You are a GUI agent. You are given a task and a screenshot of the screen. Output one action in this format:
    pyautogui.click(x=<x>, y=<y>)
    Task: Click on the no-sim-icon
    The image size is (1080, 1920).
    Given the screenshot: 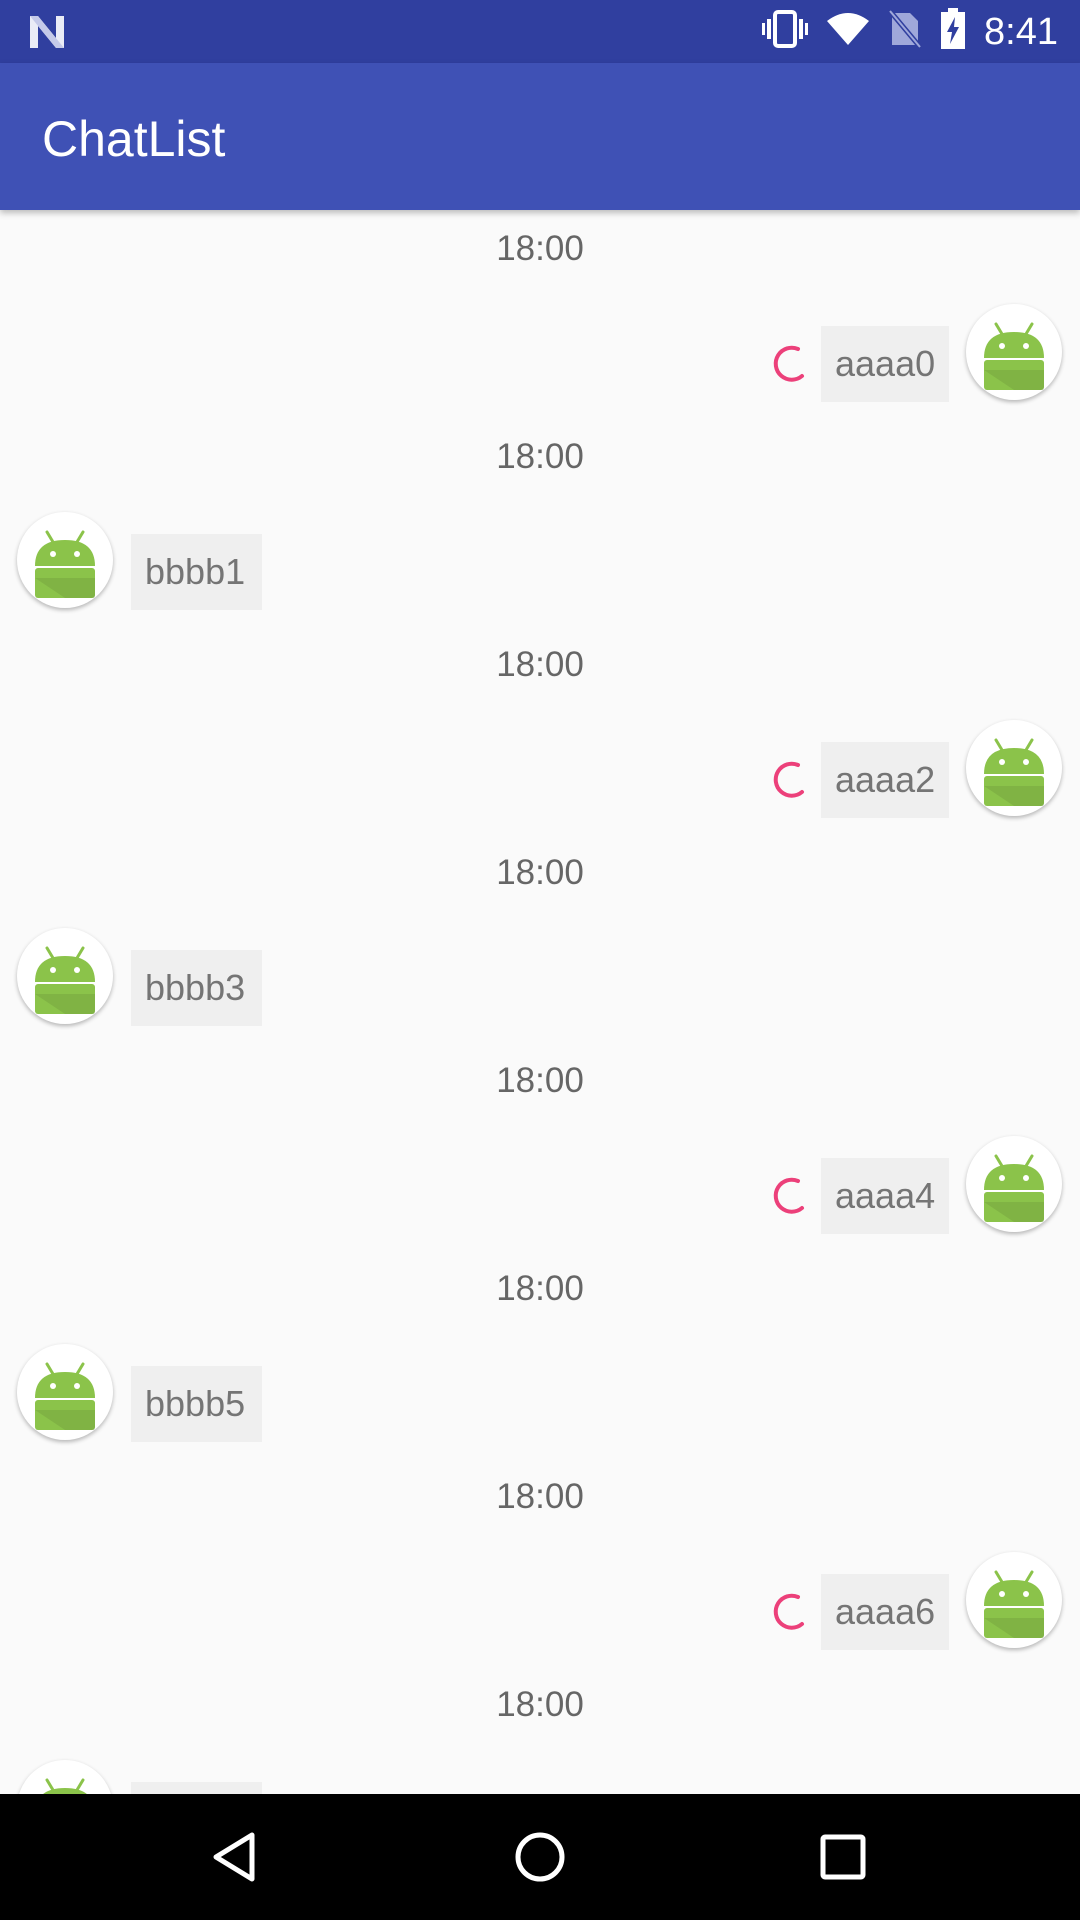 What is the action you would take?
    pyautogui.click(x=905, y=31)
    